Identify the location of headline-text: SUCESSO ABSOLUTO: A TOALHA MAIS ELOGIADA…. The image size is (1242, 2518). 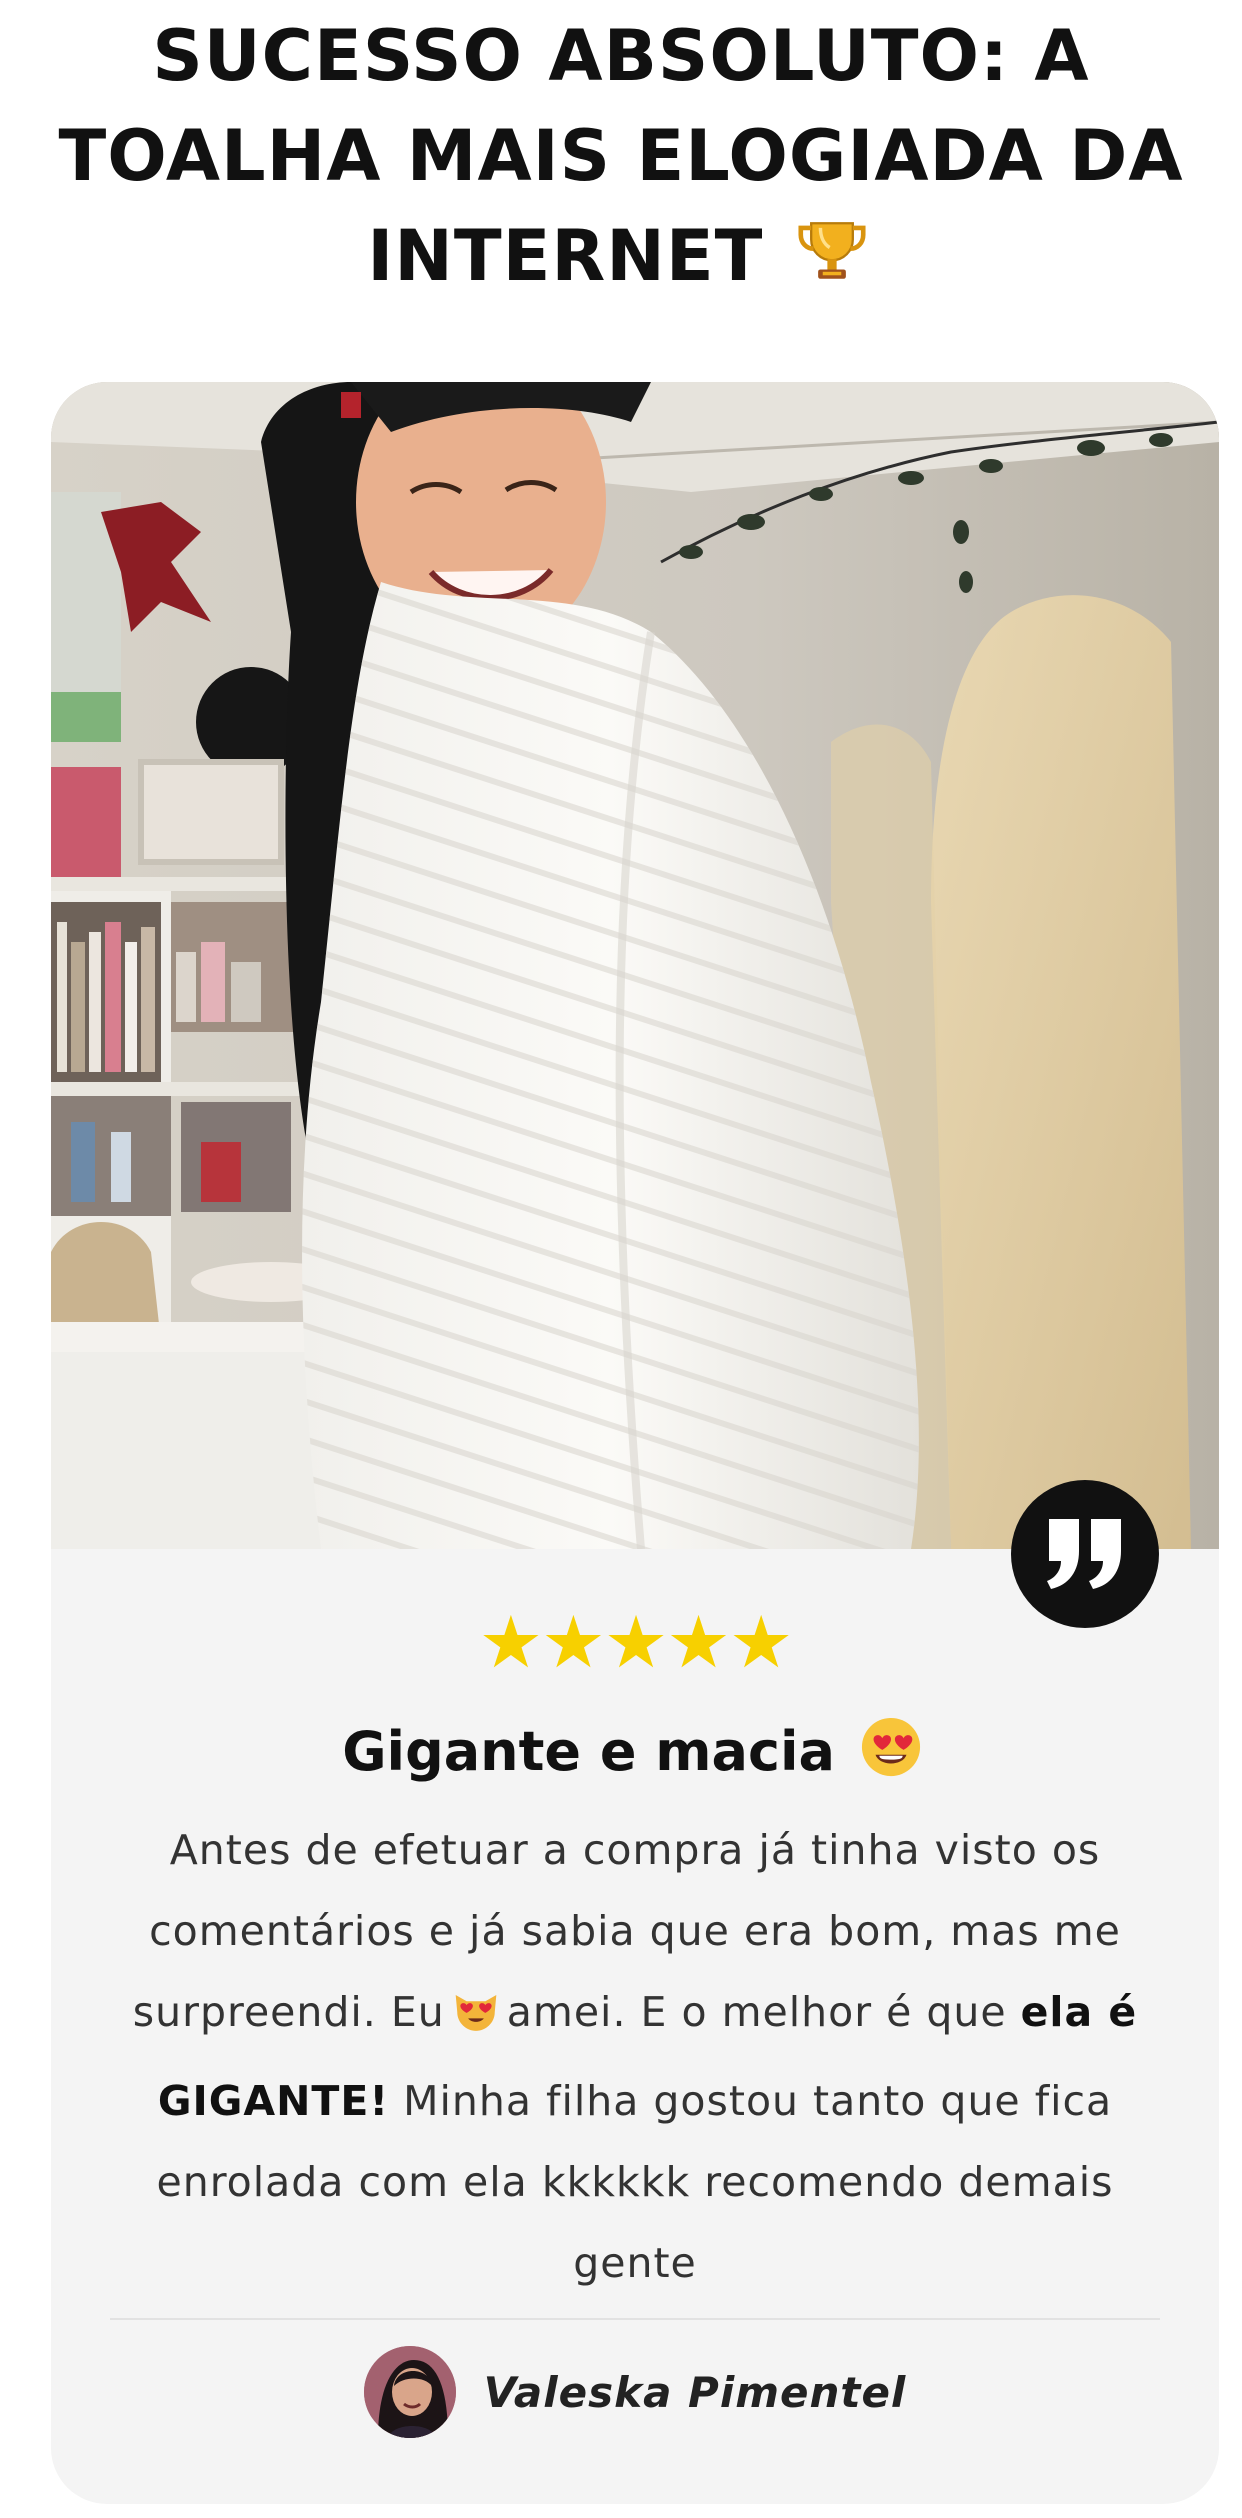
(621, 156).